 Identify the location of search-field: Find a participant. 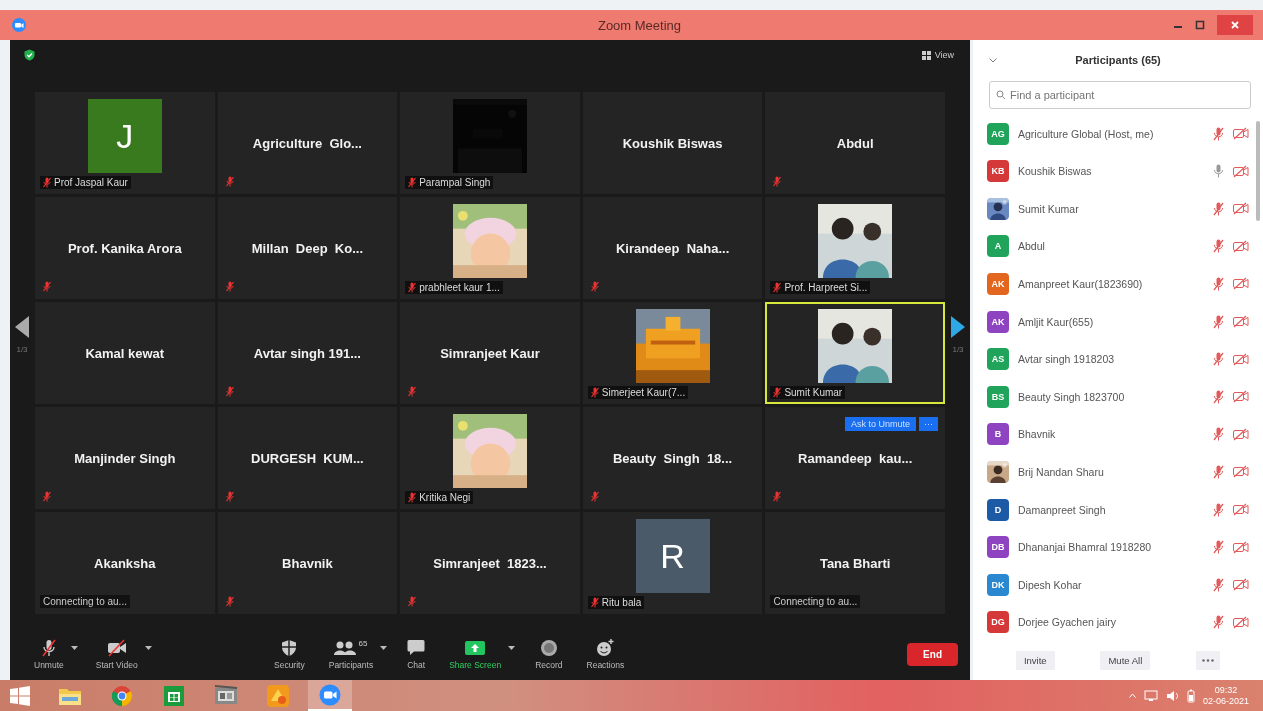
(1120, 94).